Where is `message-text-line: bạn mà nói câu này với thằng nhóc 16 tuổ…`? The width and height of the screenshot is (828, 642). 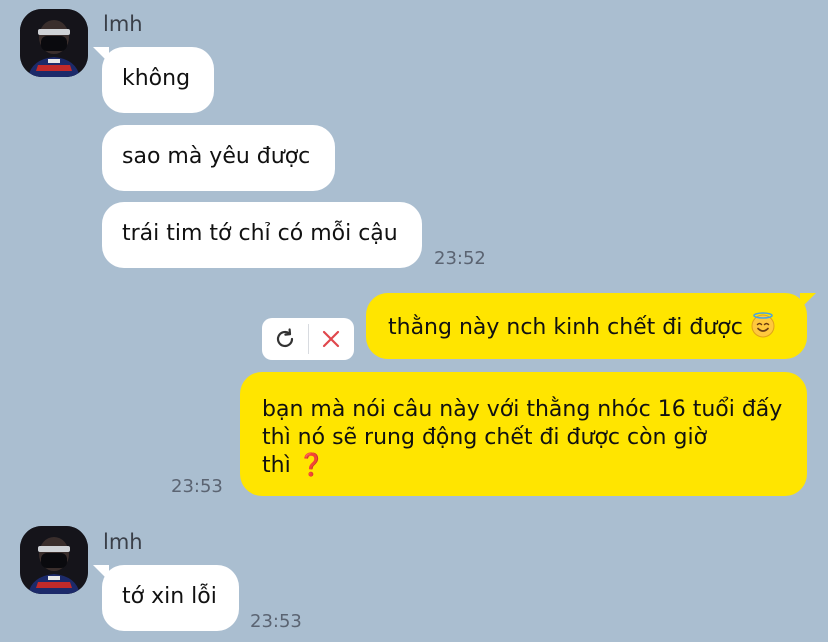 message-text-line: bạn mà nói câu này với thằng nhóc 16 tuổ… is located at coordinates (522, 409).